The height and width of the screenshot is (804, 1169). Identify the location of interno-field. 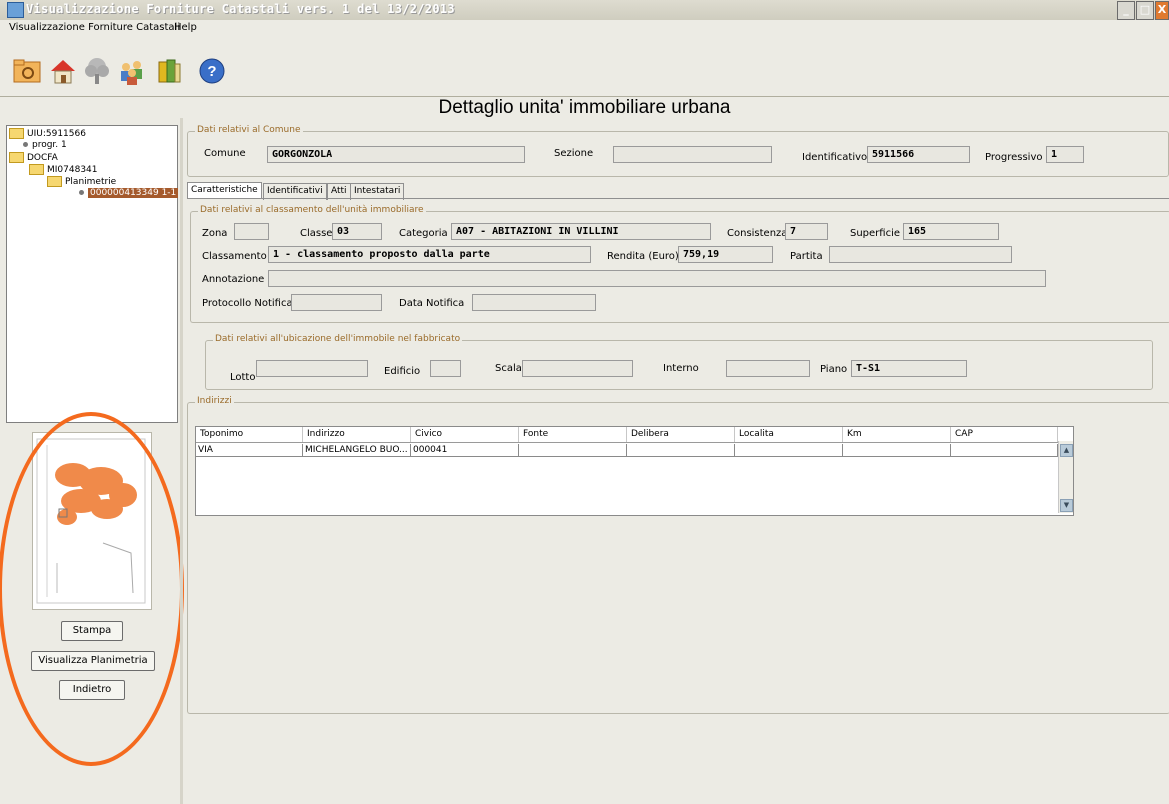
(768, 368).